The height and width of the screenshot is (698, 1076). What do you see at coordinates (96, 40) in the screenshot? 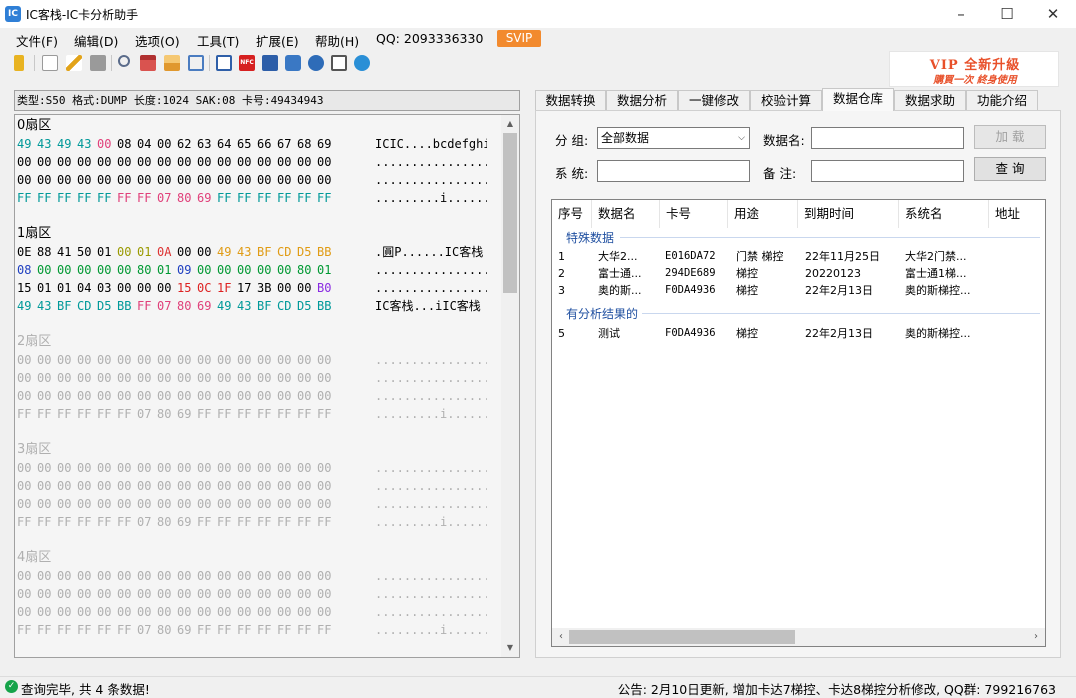
I see `menu-edit: 编辑(D)` at bounding box center [96, 40].